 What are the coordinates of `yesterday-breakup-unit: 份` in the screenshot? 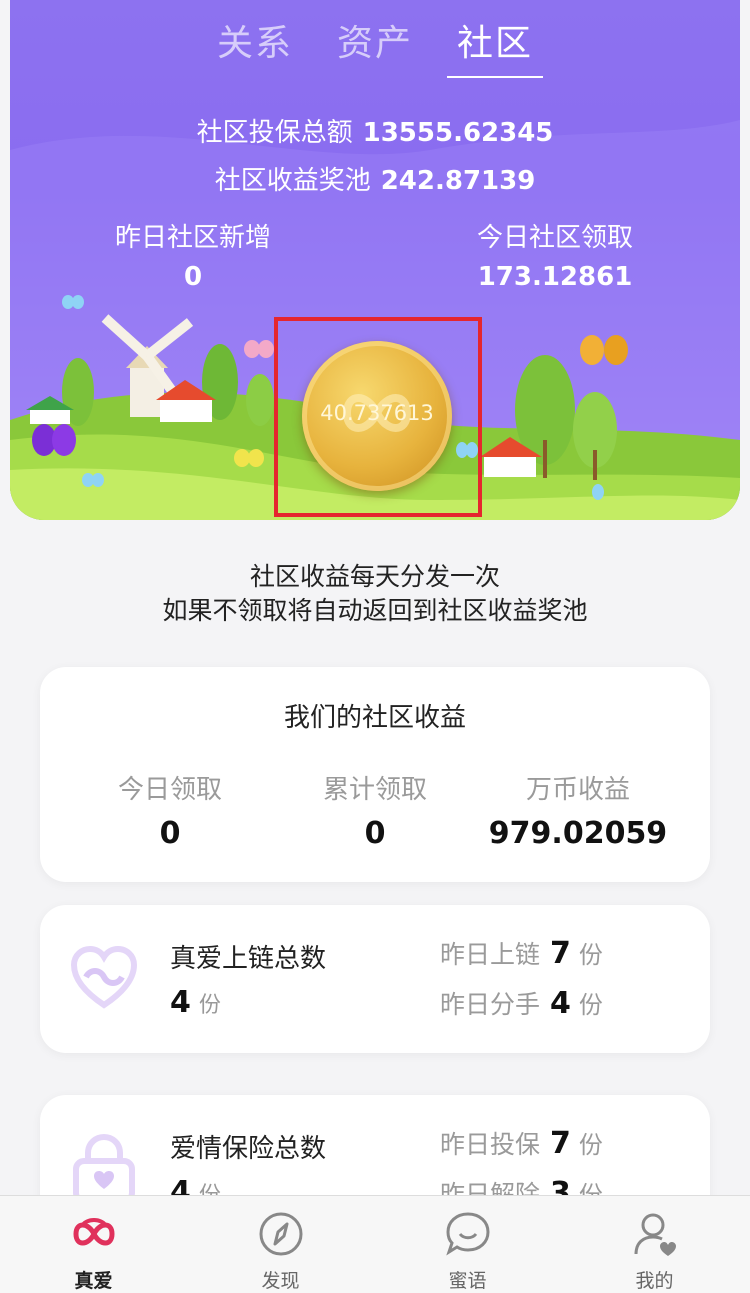 It's located at (590, 1005).